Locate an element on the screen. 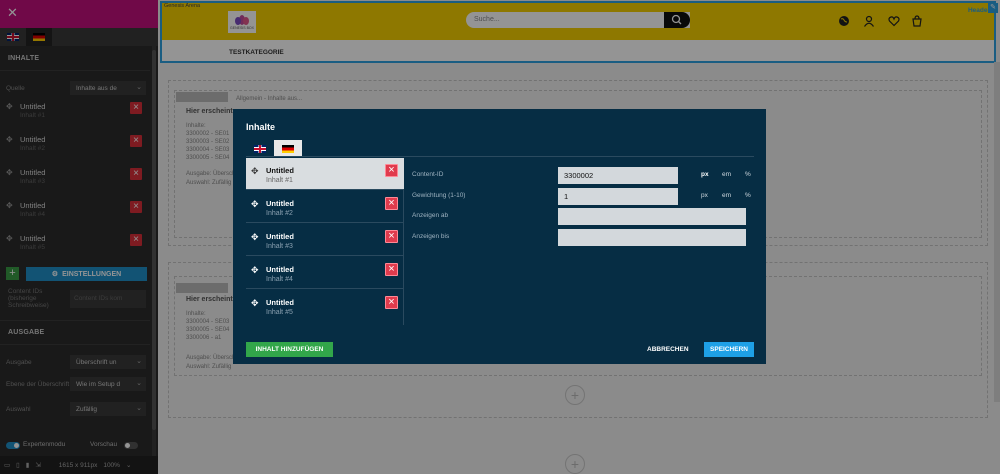 The width and height of the screenshot is (1000, 474). content-id-label: Content-ID is located at coordinates (428, 174).